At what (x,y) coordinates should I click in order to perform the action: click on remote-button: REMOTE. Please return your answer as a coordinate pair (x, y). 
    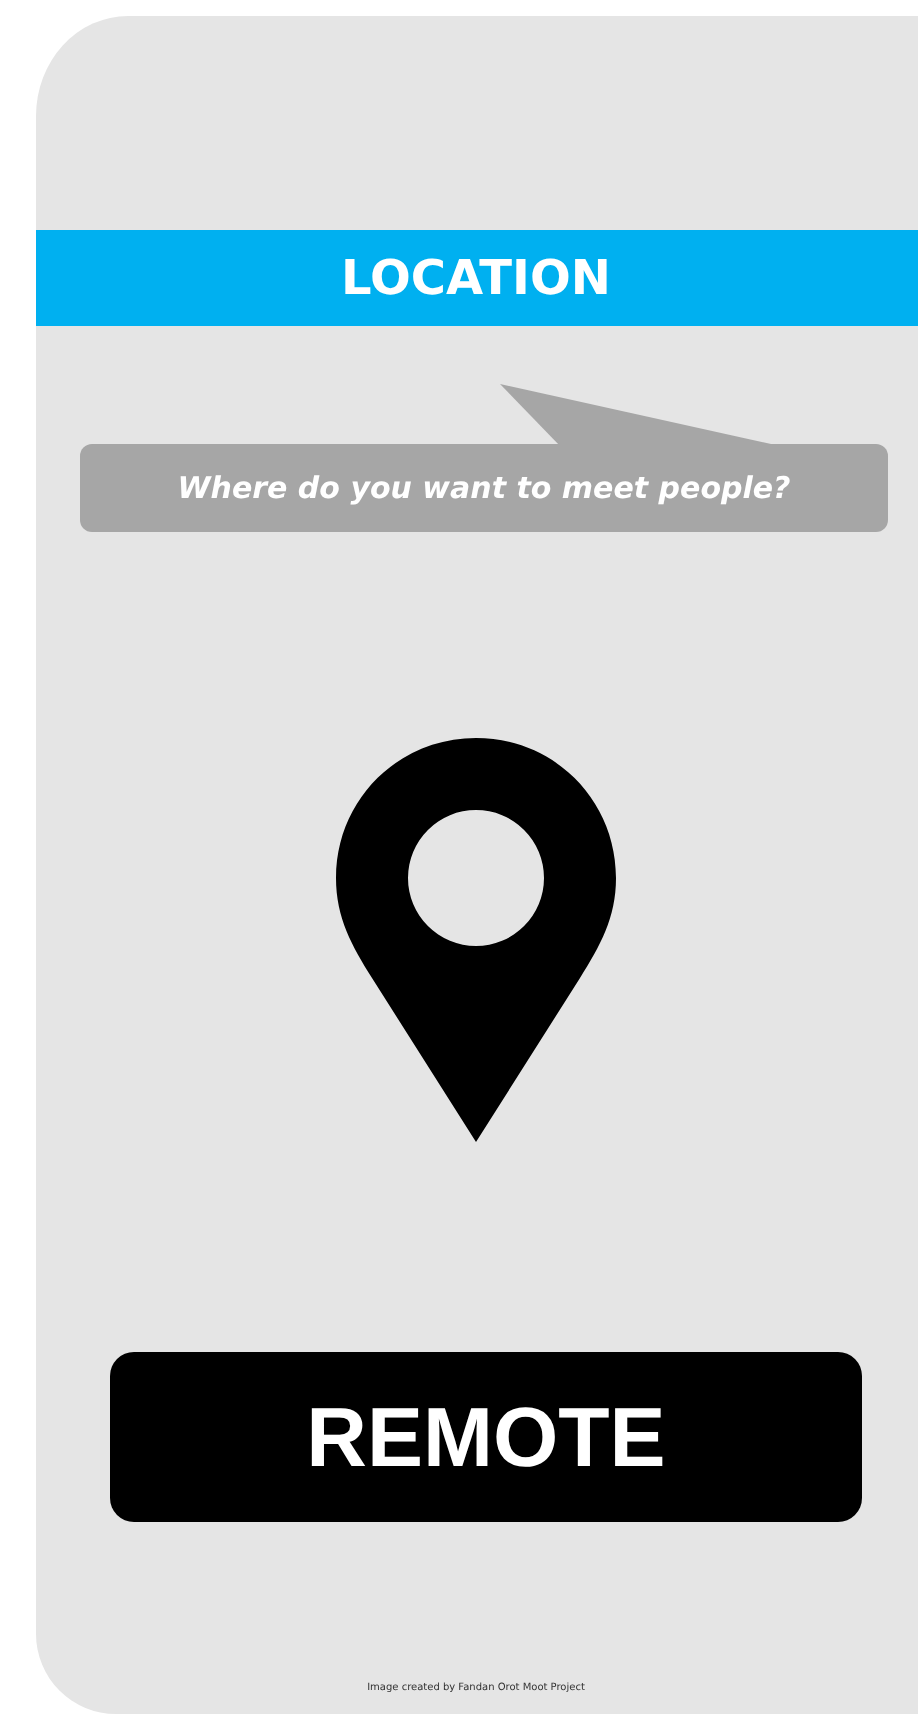
    Looking at the image, I should click on (486, 1437).